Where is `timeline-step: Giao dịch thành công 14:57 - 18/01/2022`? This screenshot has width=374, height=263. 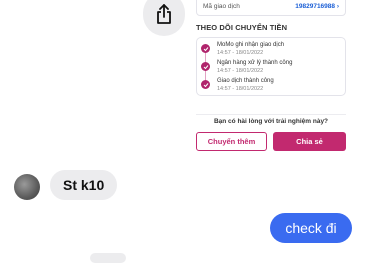
timeline-step: Giao dịch thành công 14:57 - 18/01/2022 is located at coordinates (272, 86).